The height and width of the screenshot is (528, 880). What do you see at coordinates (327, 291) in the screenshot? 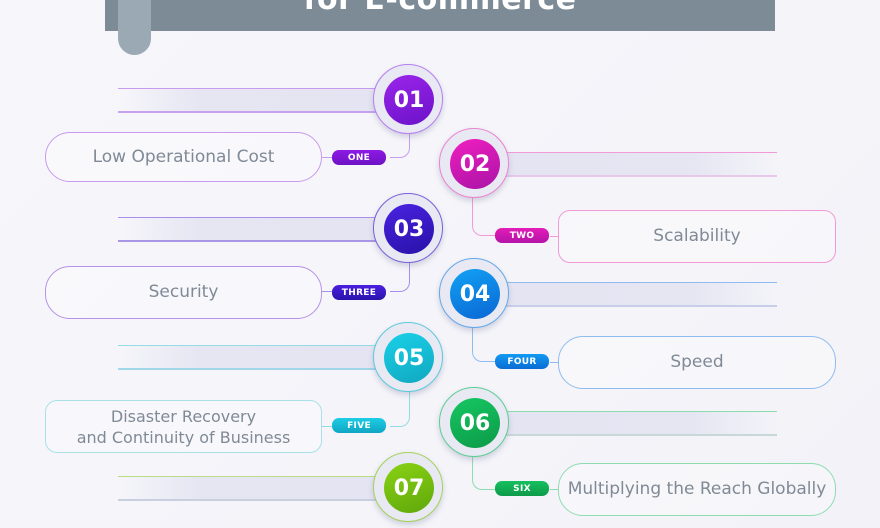
I see `step-03-connector-stub` at bounding box center [327, 291].